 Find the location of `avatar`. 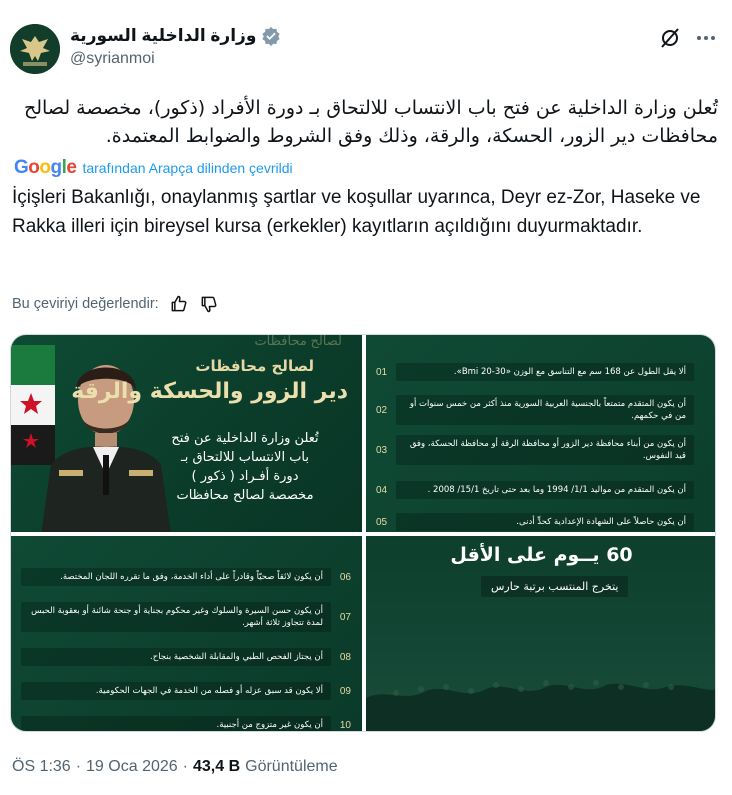

avatar is located at coordinates (35, 49).